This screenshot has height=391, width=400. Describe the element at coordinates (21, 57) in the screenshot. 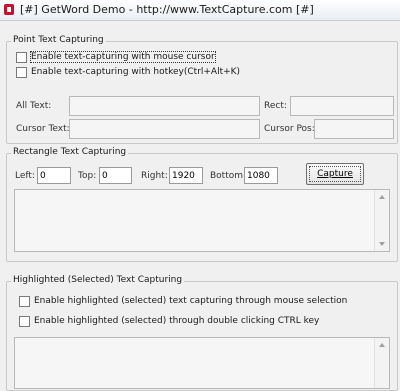

I see `enable-mouse-checkbox` at that location.